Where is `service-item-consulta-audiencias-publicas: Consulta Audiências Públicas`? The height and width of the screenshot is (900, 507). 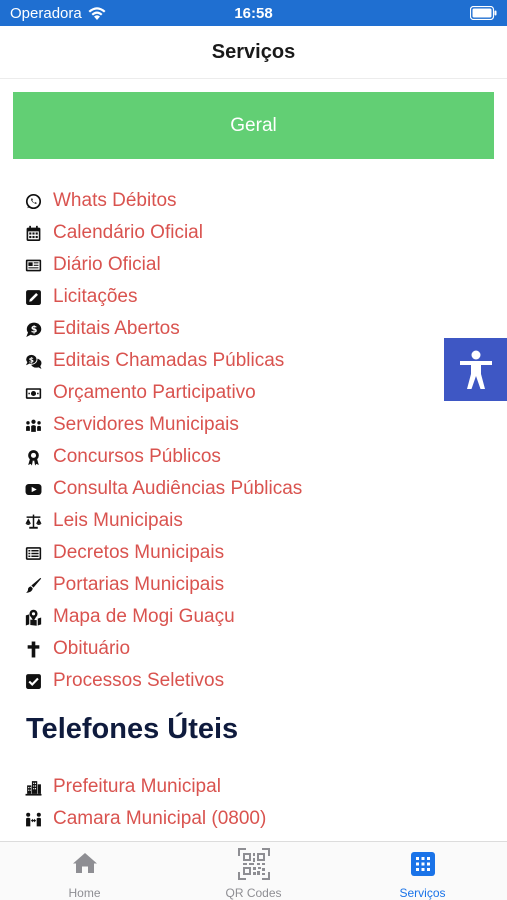
service-item-consulta-audiencias-publicas: Consulta Audiências Públicas is located at coordinates (200, 489).